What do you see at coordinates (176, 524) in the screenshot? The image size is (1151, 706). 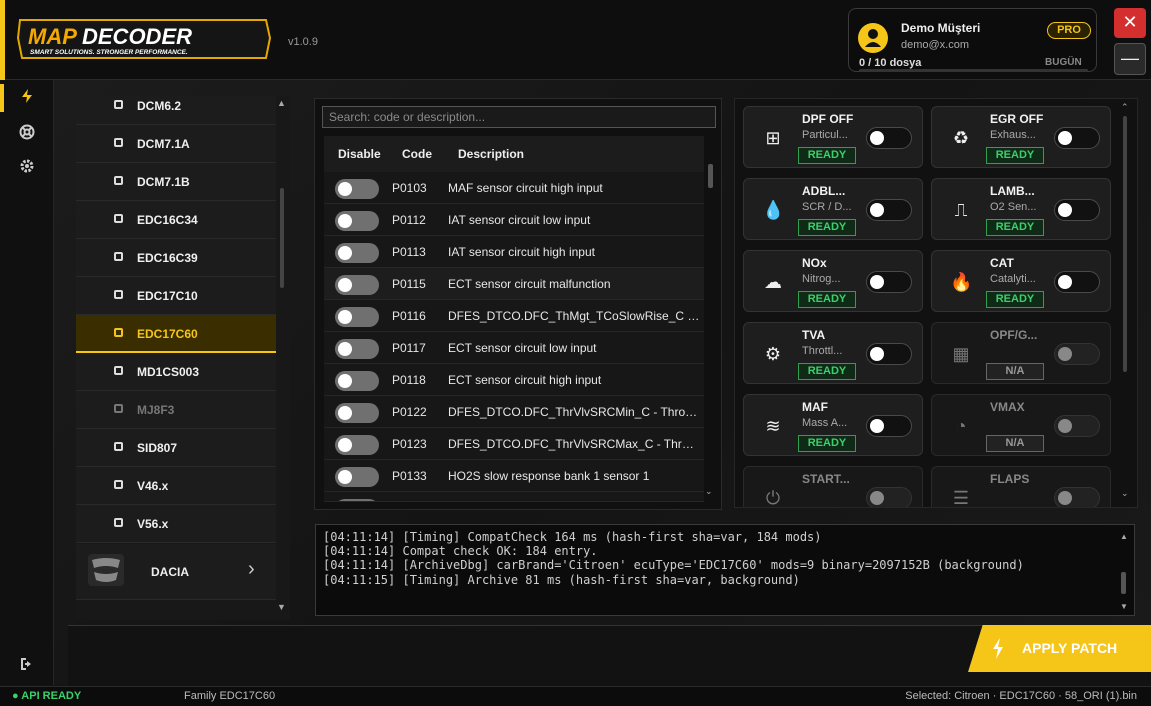 I see `ecu-item-v56x: V56.x` at bounding box center [176, 524].